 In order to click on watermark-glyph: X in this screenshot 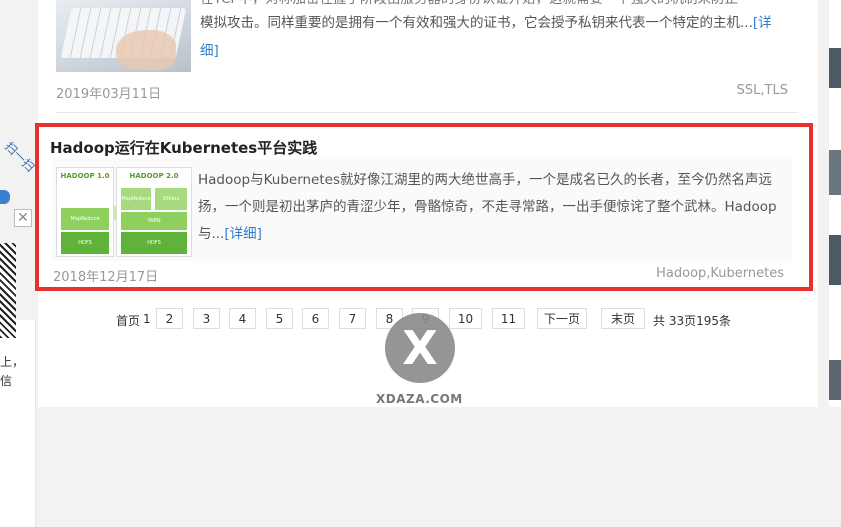, I will do `click(420, 348)`.